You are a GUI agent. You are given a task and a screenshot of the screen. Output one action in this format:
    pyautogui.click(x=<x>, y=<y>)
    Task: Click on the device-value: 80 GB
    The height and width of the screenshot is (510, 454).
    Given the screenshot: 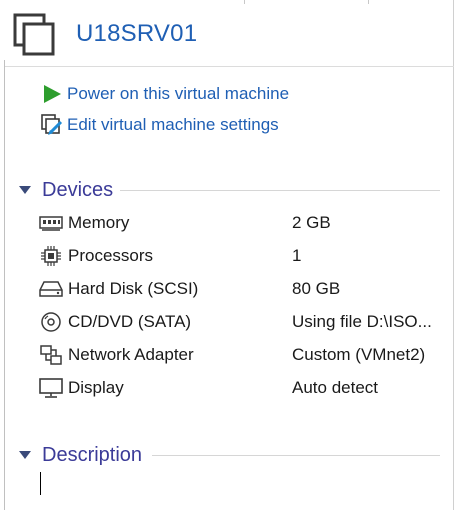 What is the action you would take?
    pyautogui.click(x=316, y=288)
    